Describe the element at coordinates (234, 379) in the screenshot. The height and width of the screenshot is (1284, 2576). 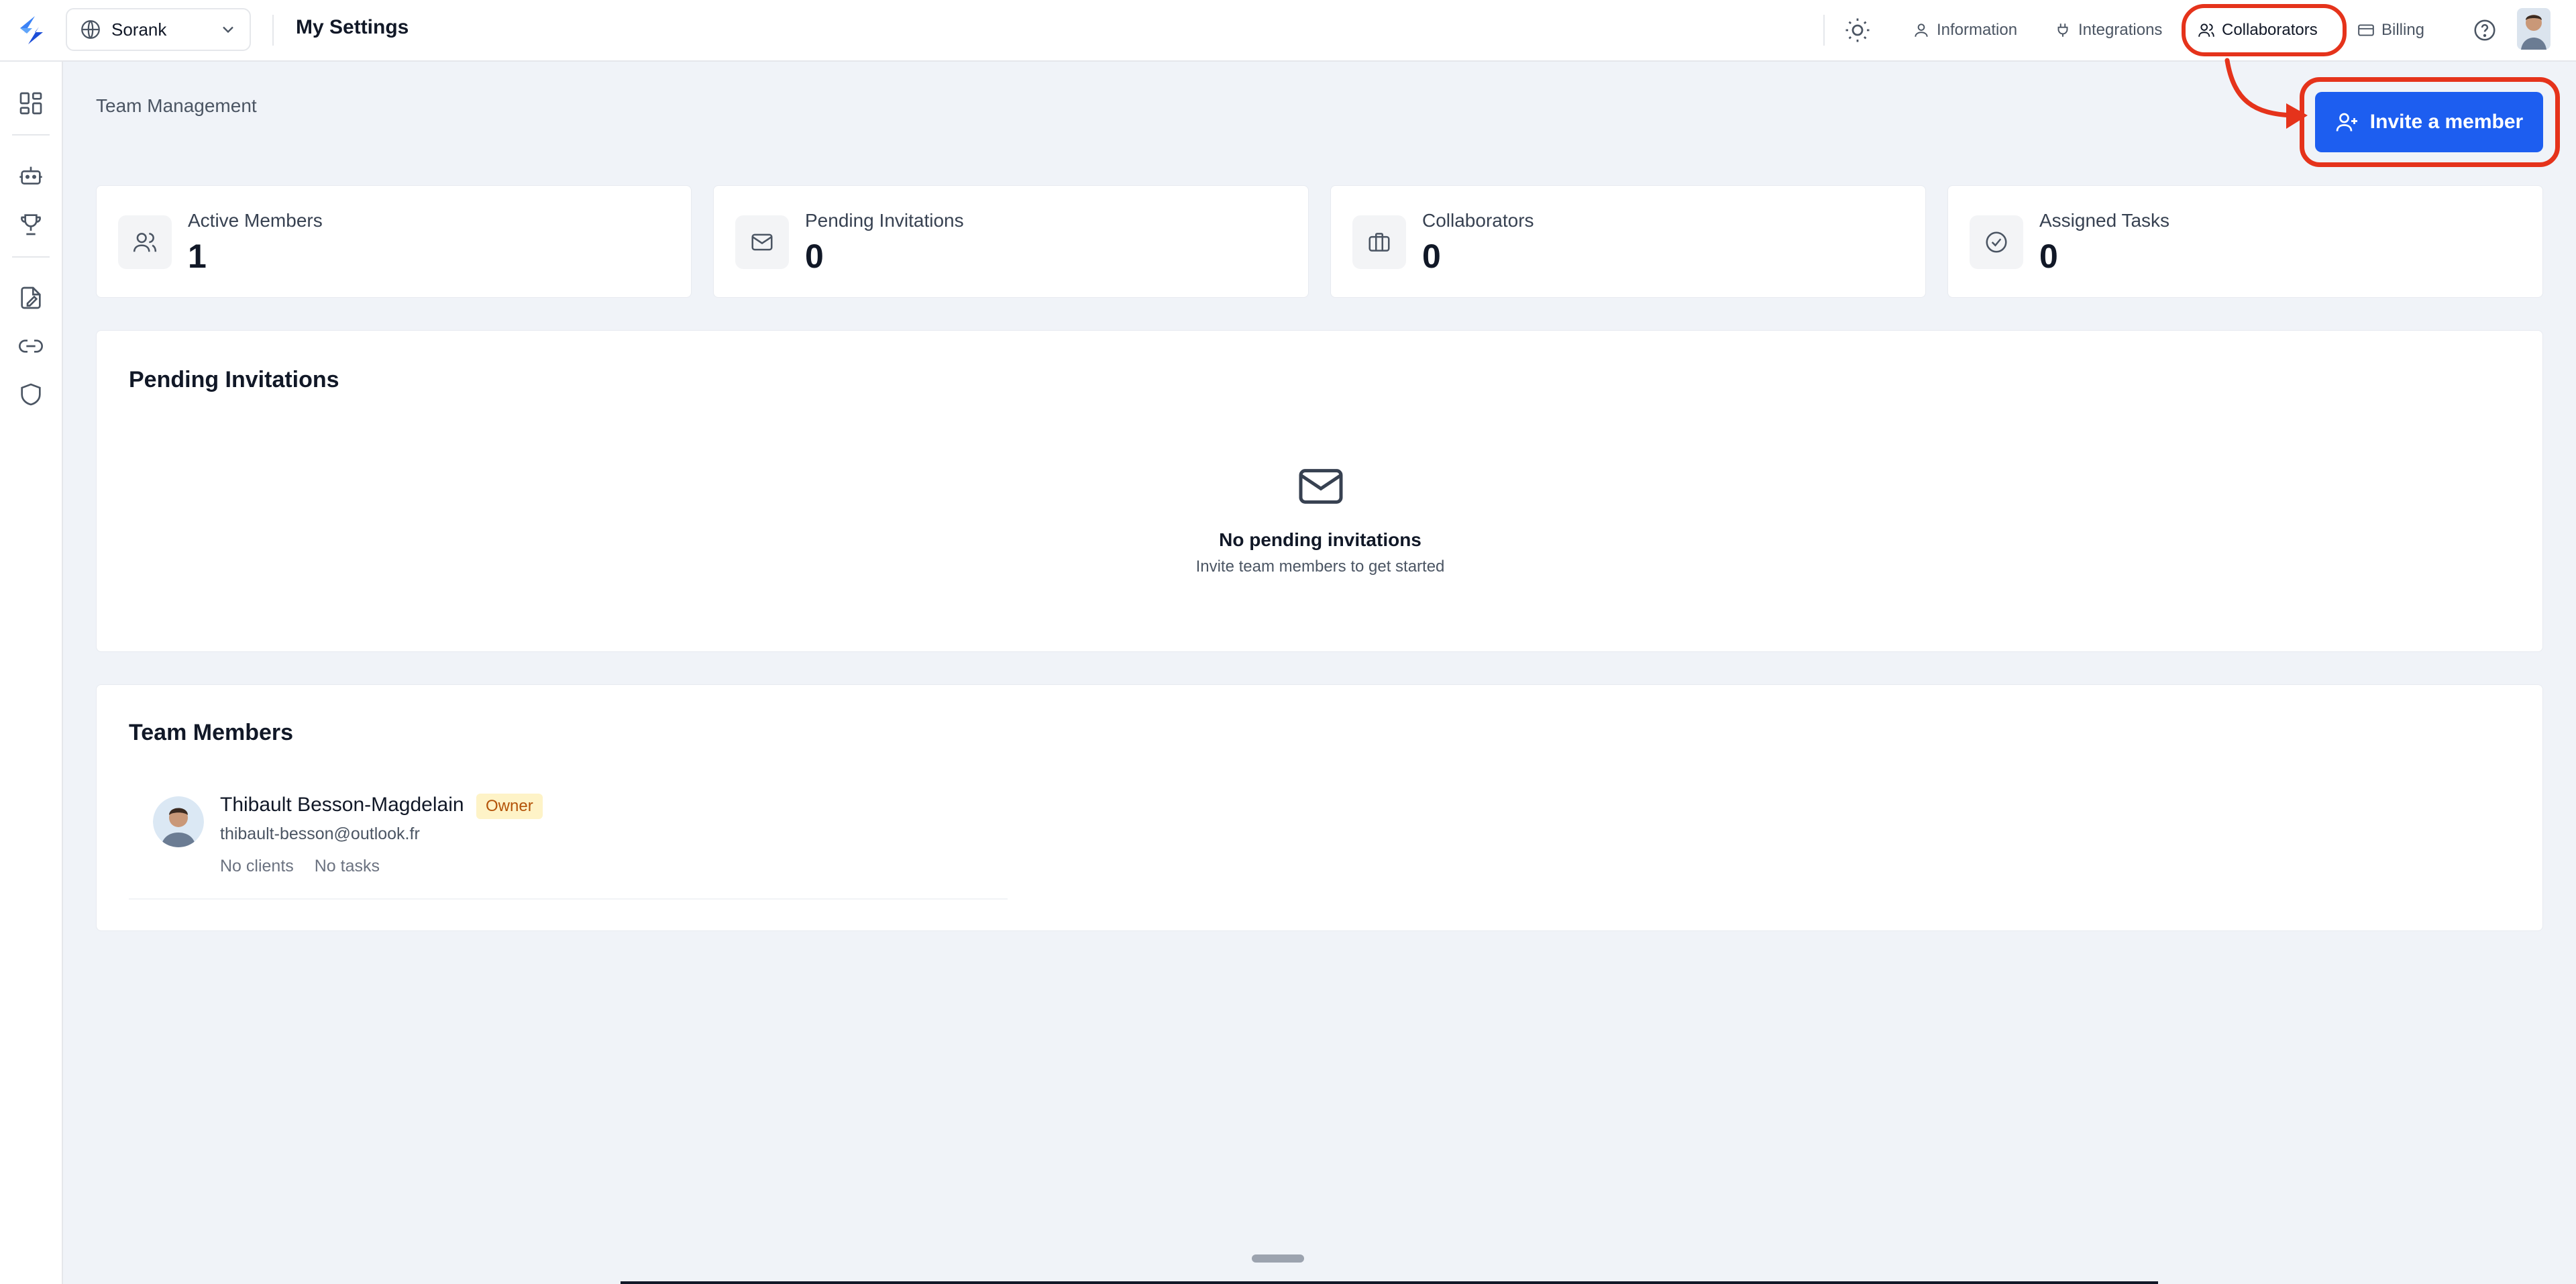
I see `panel-title: Pending Invitations` at that location.